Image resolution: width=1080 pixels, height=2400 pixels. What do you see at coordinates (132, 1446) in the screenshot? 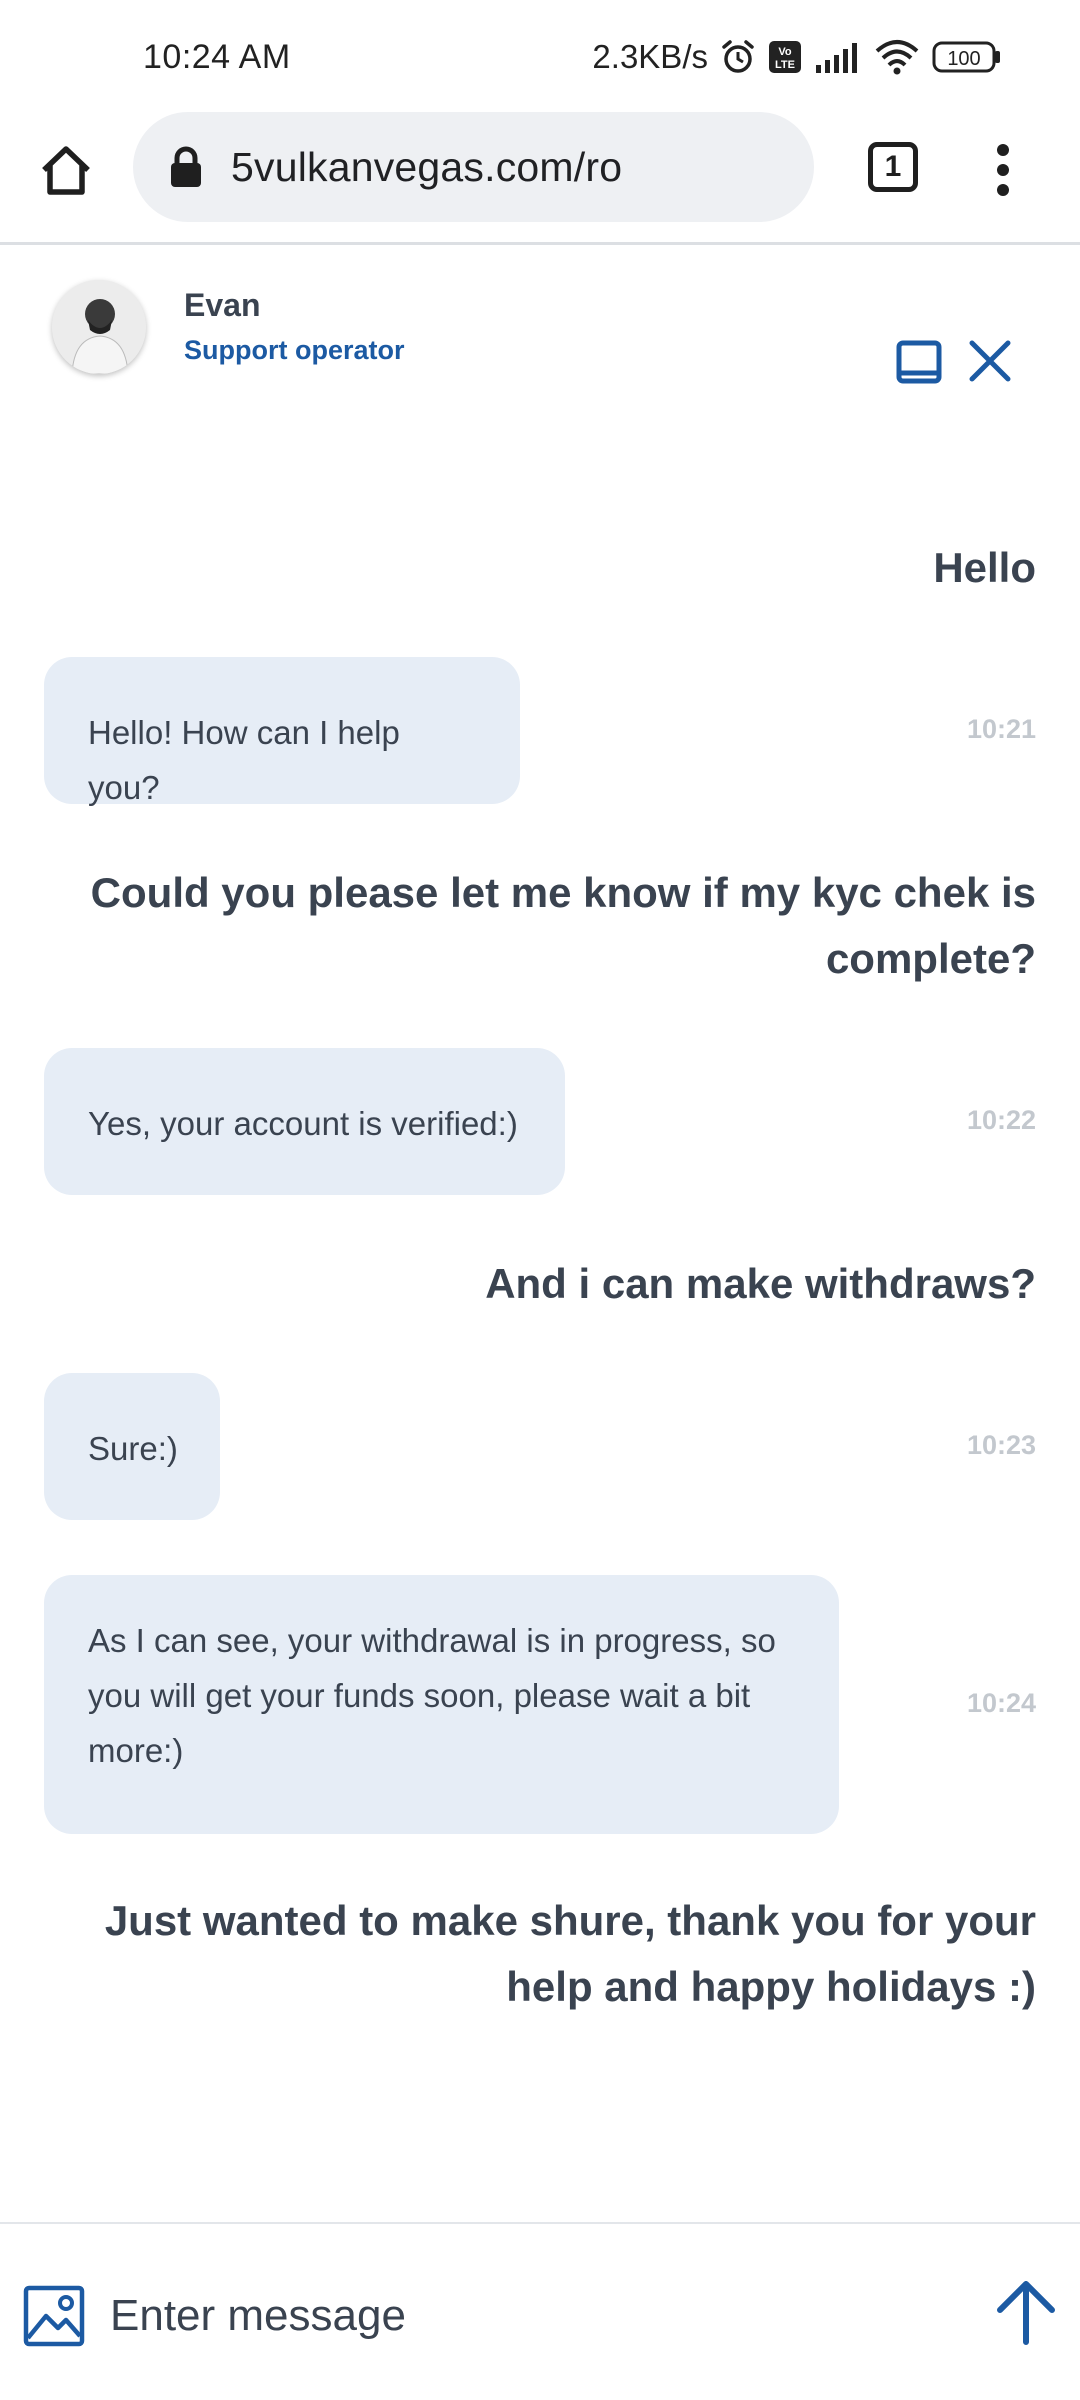
I see `operator-message: Sure:)` at bounding box center [132, 1446].